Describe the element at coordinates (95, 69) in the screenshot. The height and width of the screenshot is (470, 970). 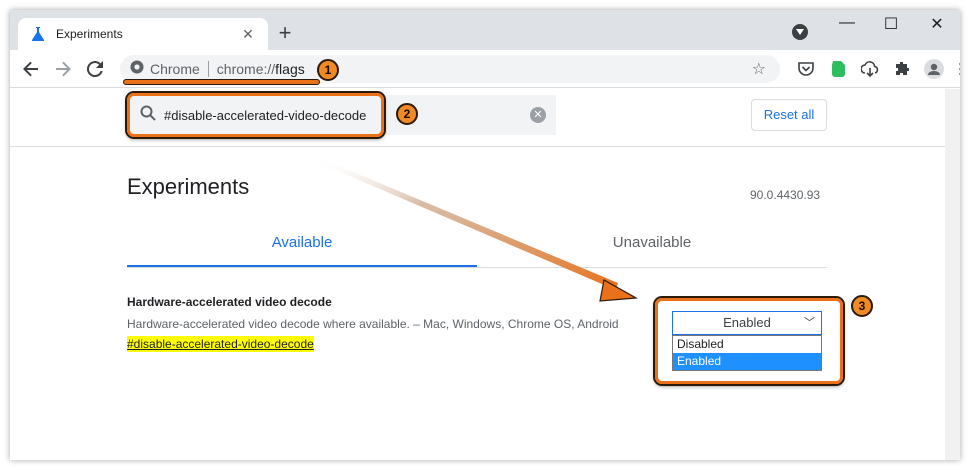
I see `reload-icon` at that location.